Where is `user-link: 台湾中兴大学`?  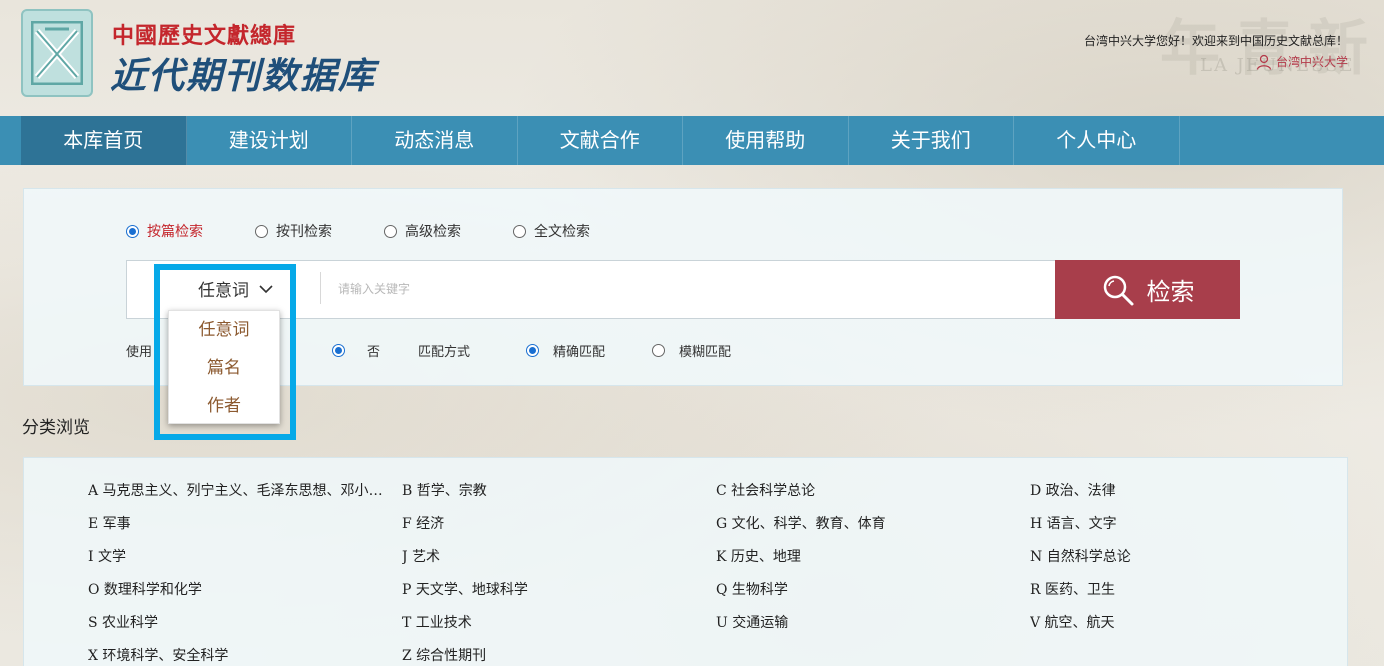
user-link: 台湾中兴大学 is located at coordinates (1302, 61).